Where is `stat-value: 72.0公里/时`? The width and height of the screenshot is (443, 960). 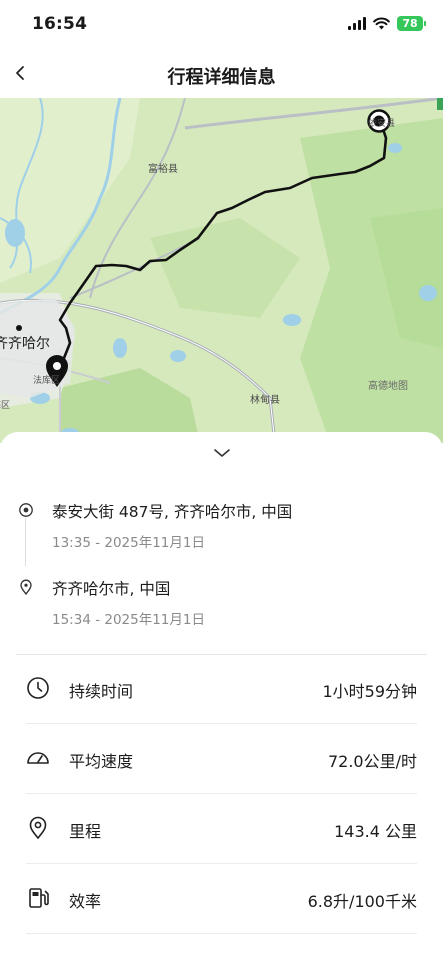
stat-value: 72.0公里/时 is located at coordinates (372, 761).